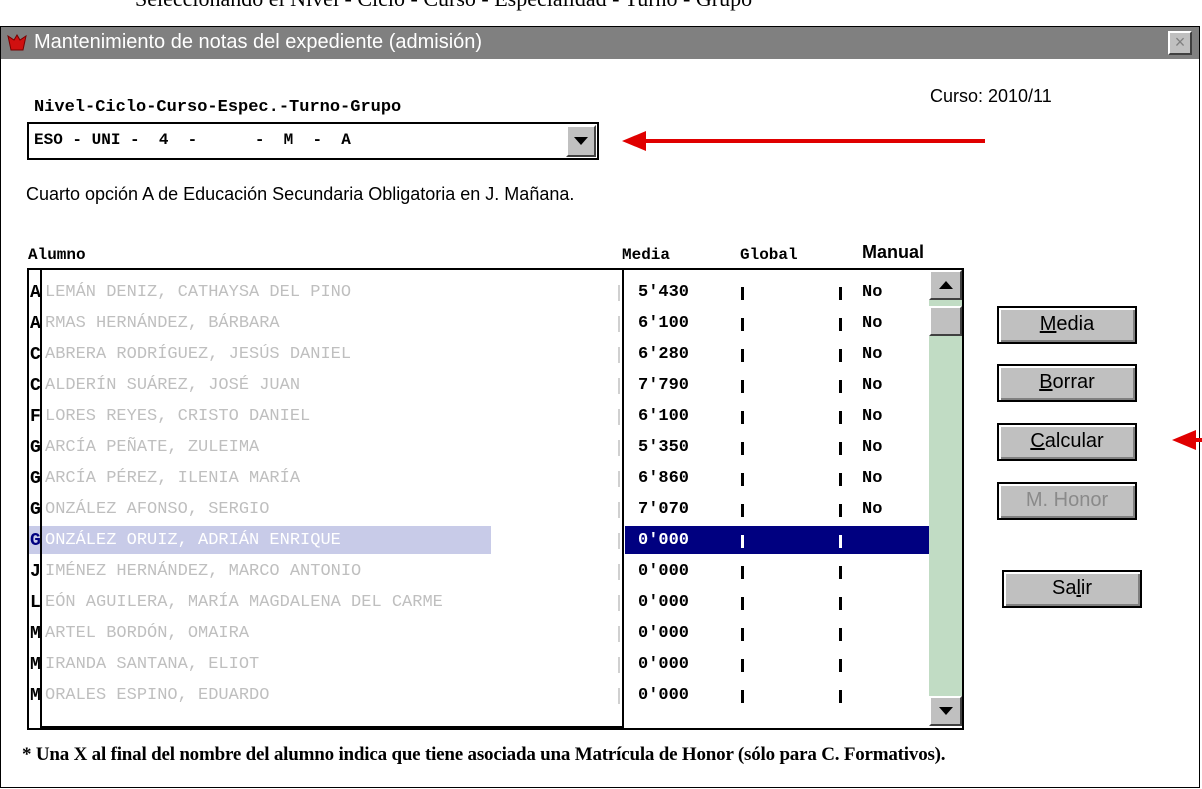 The height and width of the screenshot is (789, 1202). I want to click on arrow-down-icon, so click(945, 711).